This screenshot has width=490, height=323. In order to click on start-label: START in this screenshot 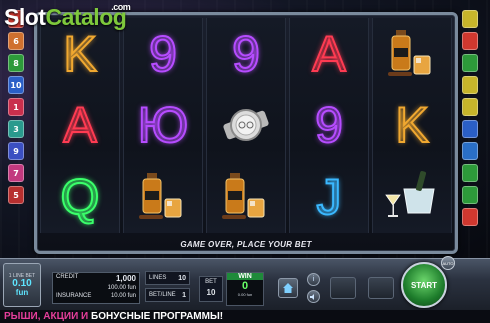, I will do `click(424, 285)`.